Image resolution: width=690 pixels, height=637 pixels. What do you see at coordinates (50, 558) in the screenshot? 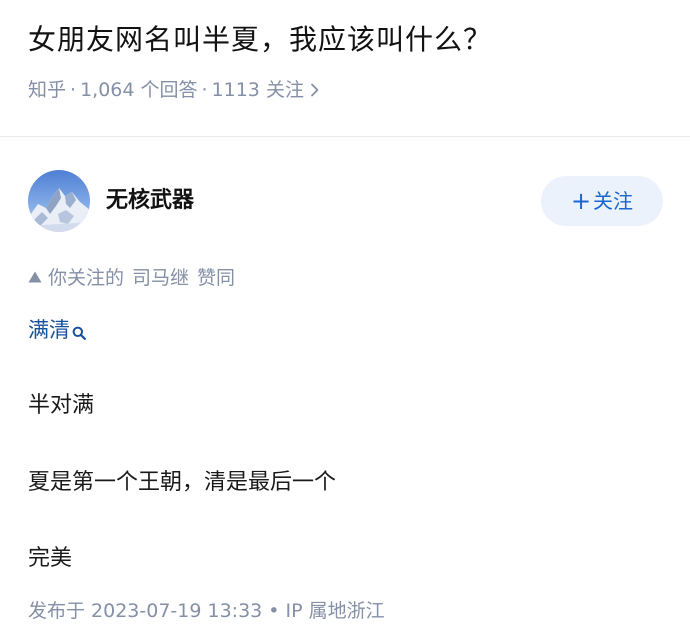
I see `answer-paragraph: 完美` at bounding box center [50, 558].